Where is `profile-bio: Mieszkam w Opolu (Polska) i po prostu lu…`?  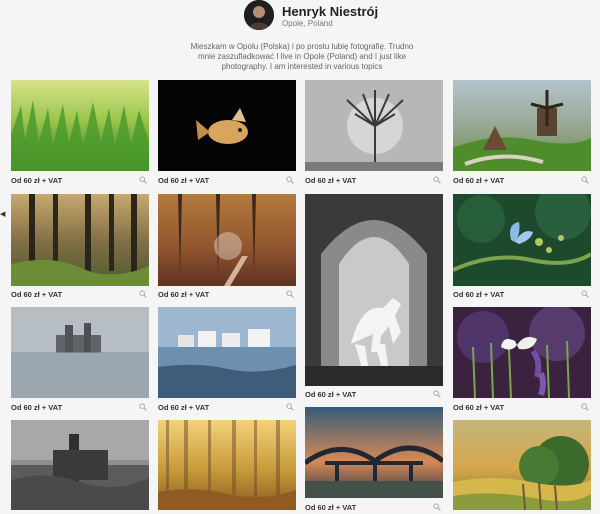
profile-bio: Mieszkam w Opolu (Polska) i po prostu lu… is located at coordinates (302, 56).